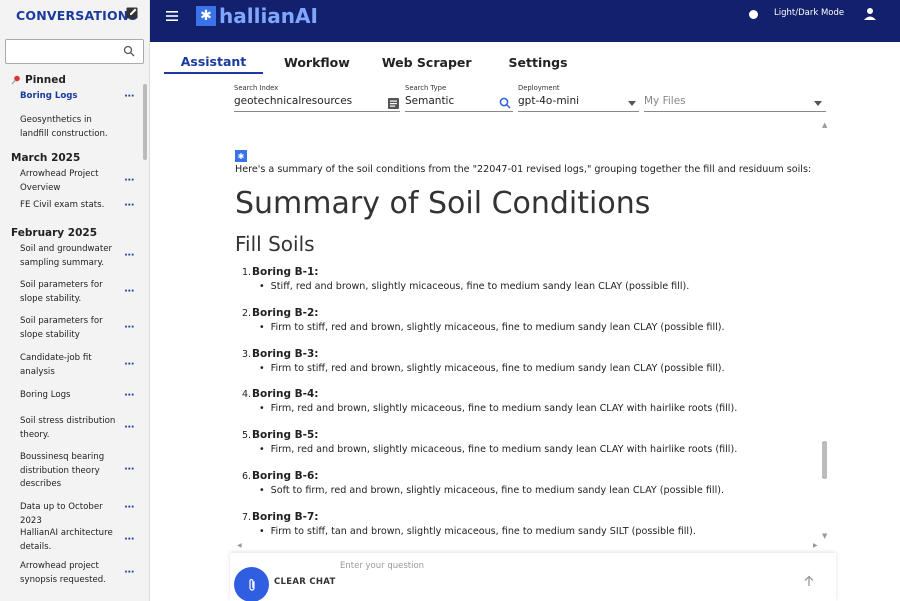 This screenshot has width=900, height=601. I want to click on sidebar-item-data-october: Data up to October 2023 ···, so click(71, 514).